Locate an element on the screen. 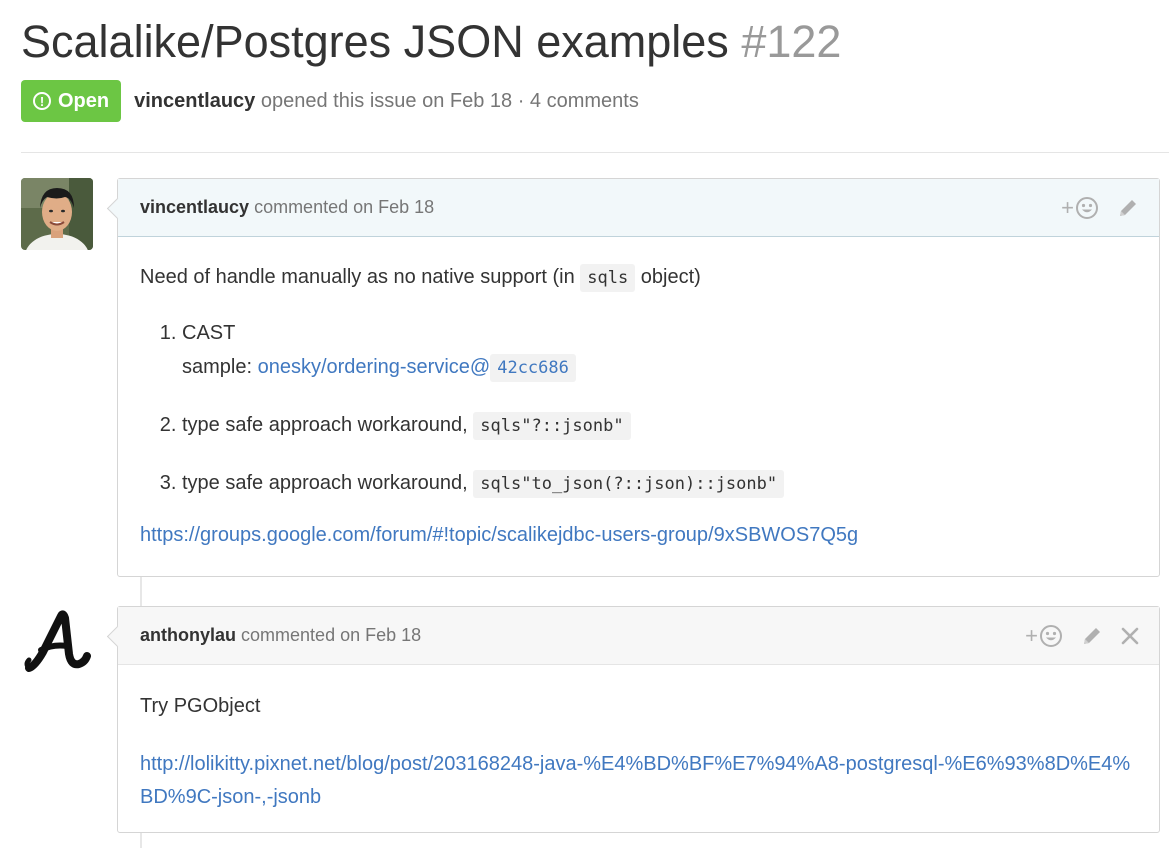 The height and width of the screenshot is (848, 1169). issue-title: Scalalike/Postgres JSON examples #122 is located at coordinates (431, 42).